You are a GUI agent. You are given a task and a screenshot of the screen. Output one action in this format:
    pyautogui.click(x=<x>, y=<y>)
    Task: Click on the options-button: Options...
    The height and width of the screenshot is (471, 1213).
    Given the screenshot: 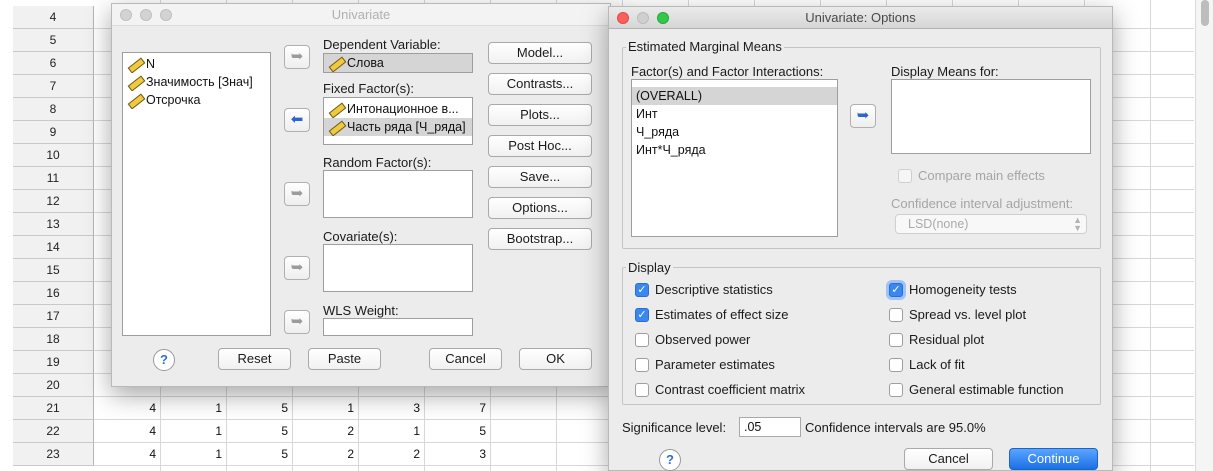 What is the action you would take?
    pyautogui.click(x=540, y=208)
    